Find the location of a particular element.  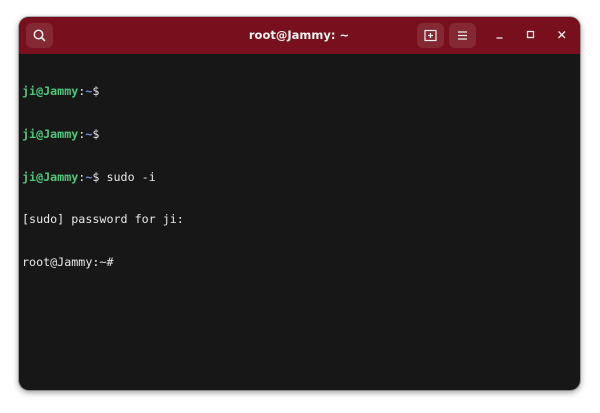

close-icon is located at coordinates (562, 35).